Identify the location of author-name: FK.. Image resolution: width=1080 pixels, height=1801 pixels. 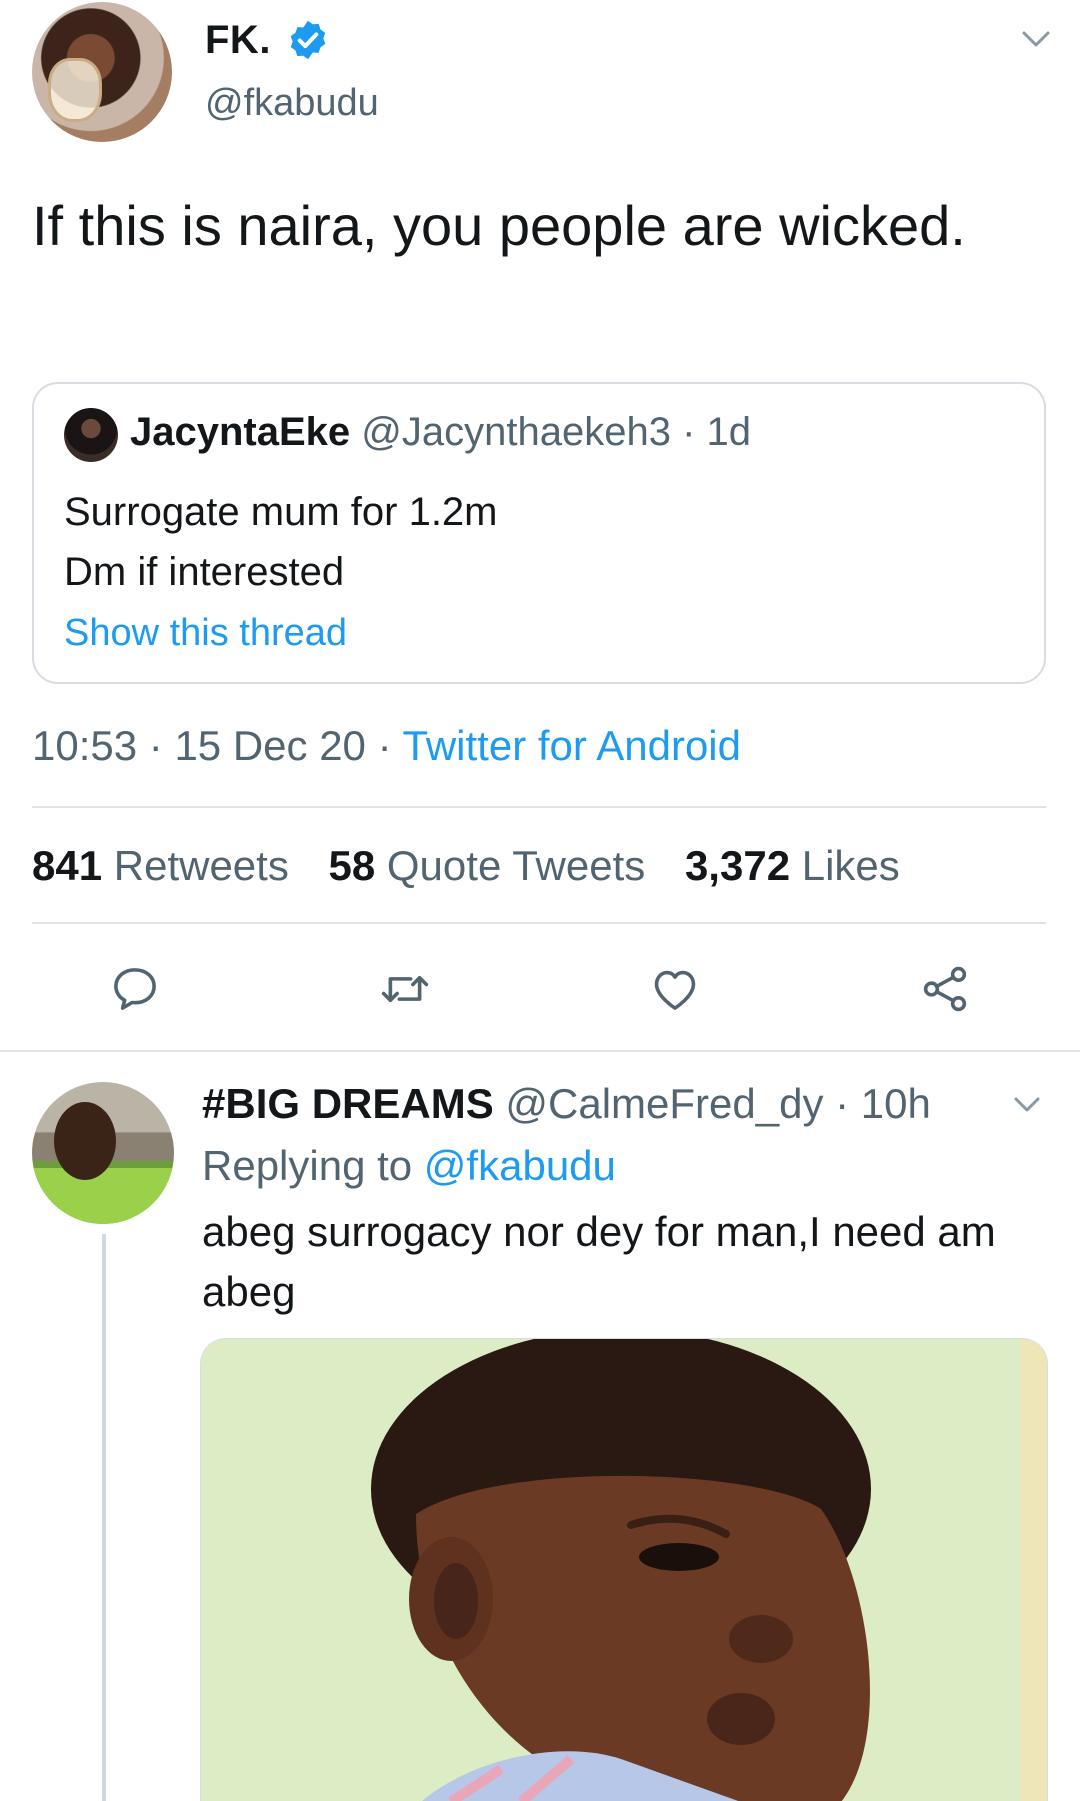
(238, 40).